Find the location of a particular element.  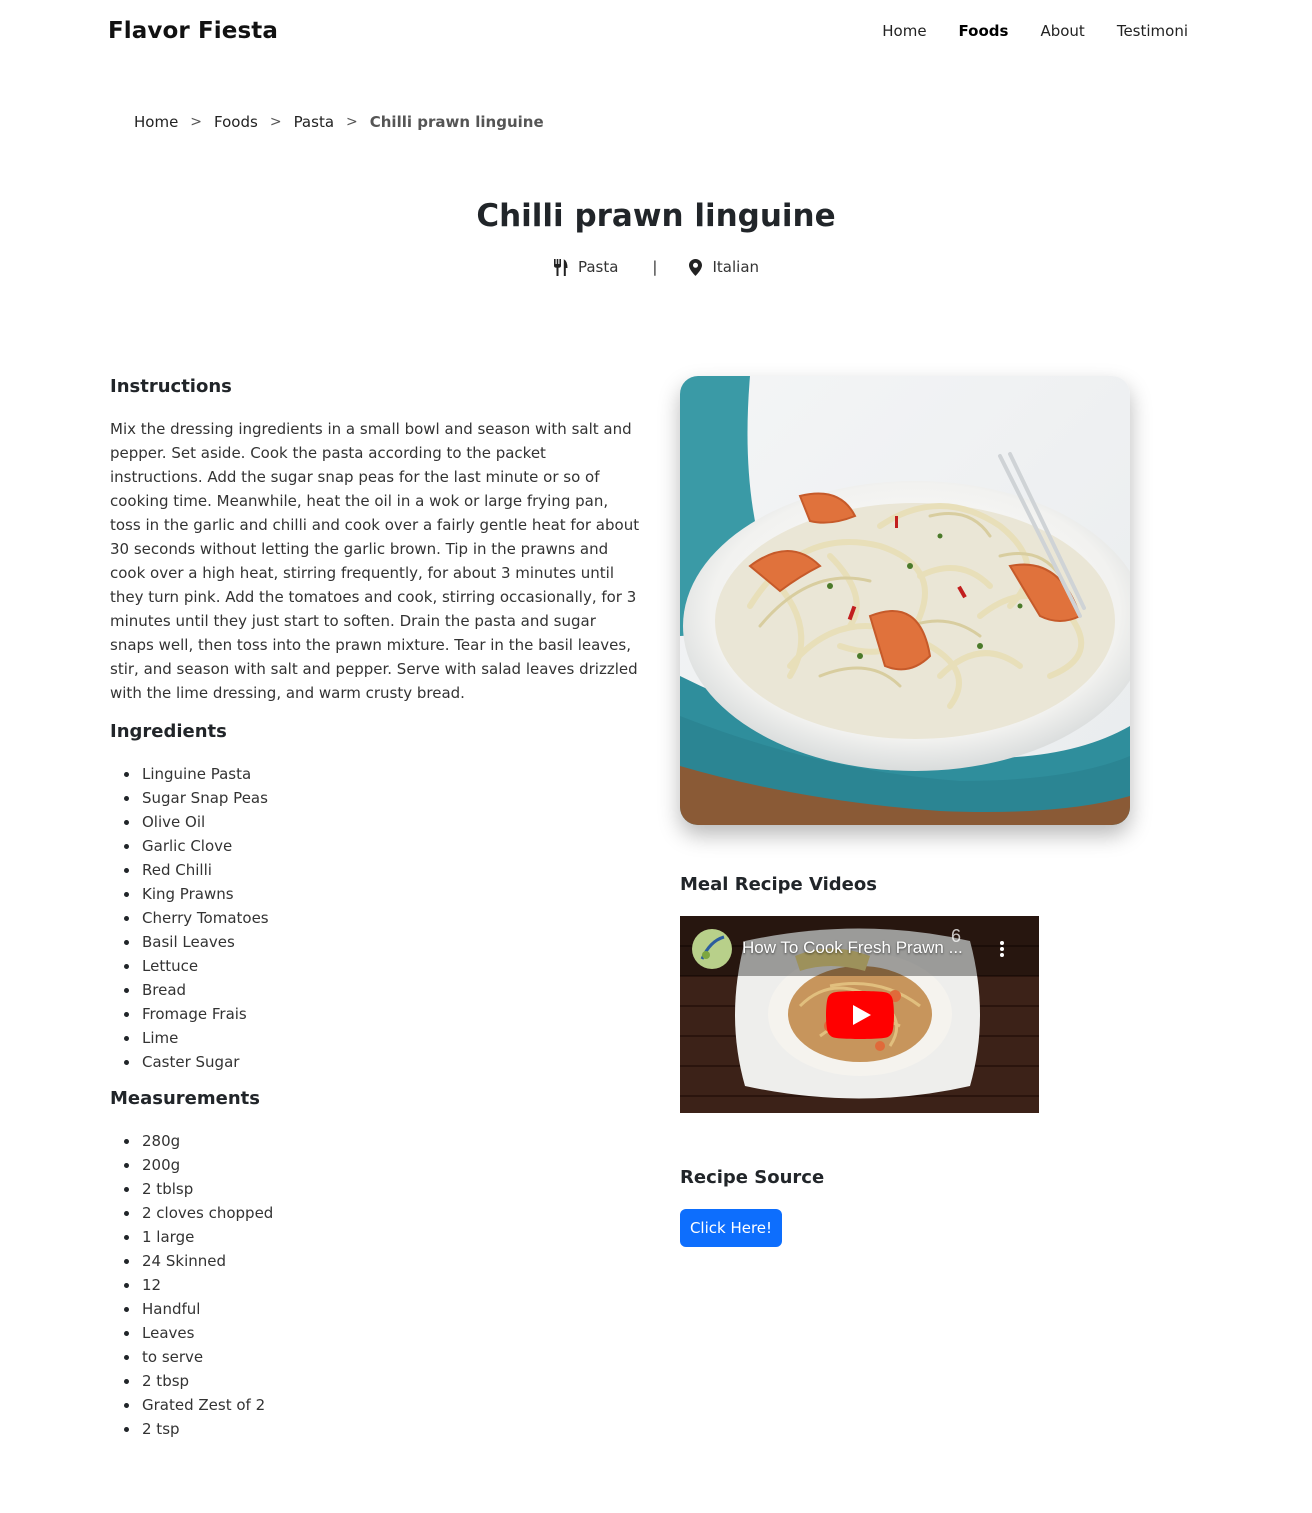

recipe-source-button: Click Here! is located at coordinates (731, 1228).